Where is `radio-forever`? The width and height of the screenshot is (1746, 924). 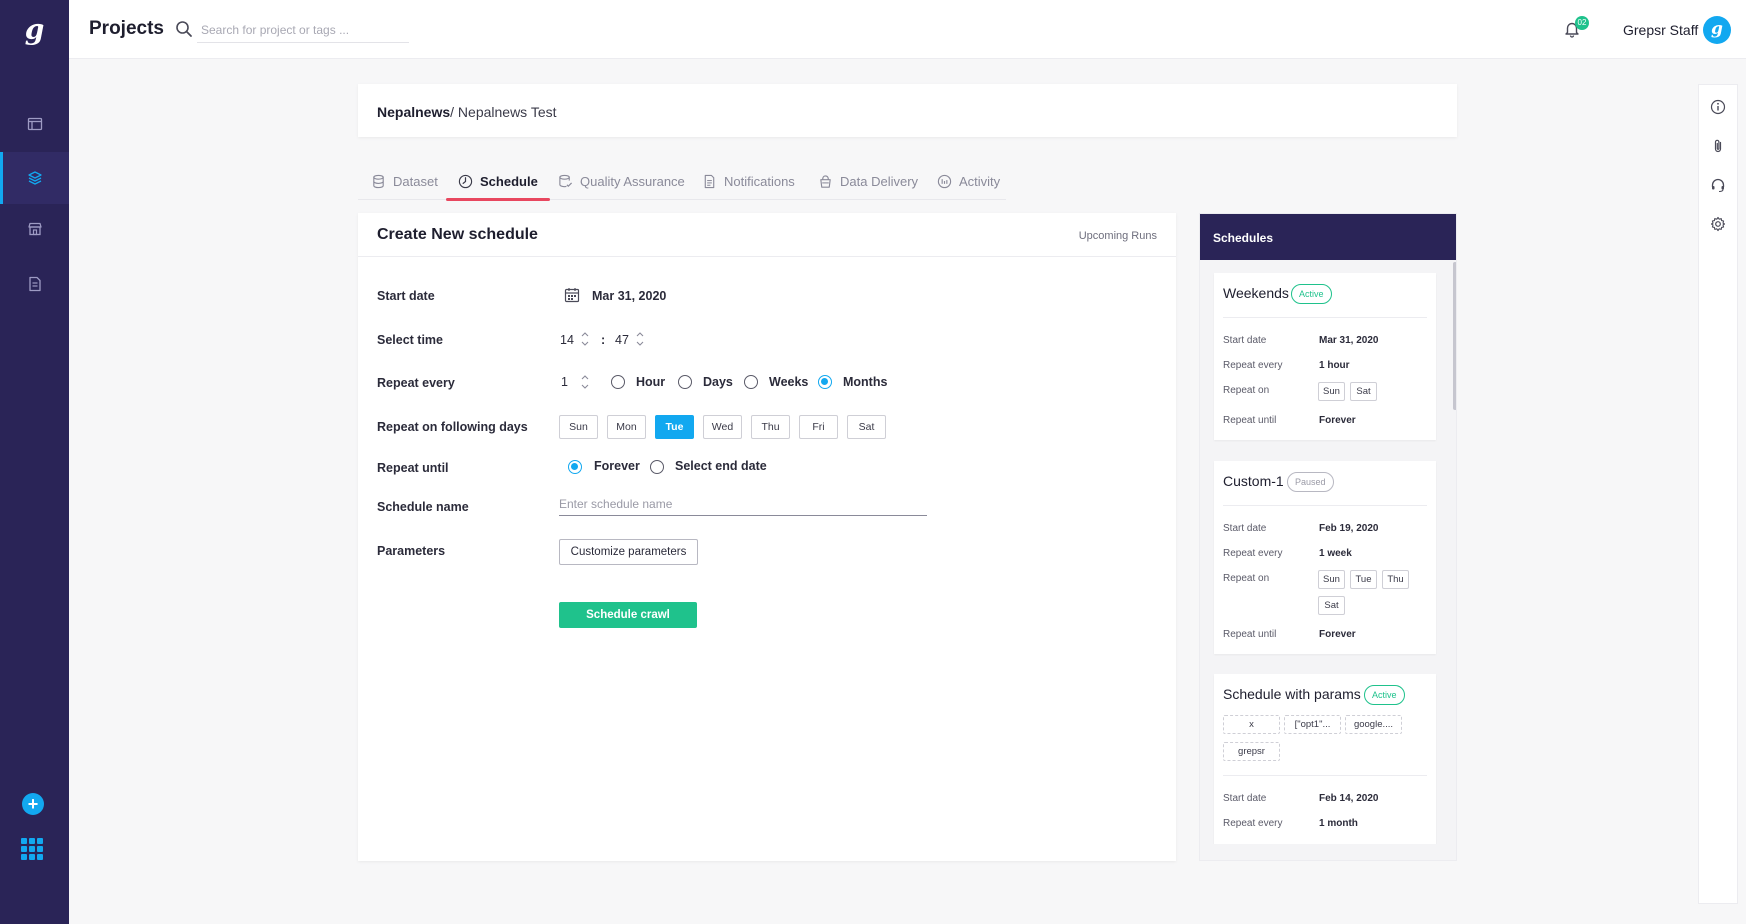
radio-forever is located at coordinates (575, 467).